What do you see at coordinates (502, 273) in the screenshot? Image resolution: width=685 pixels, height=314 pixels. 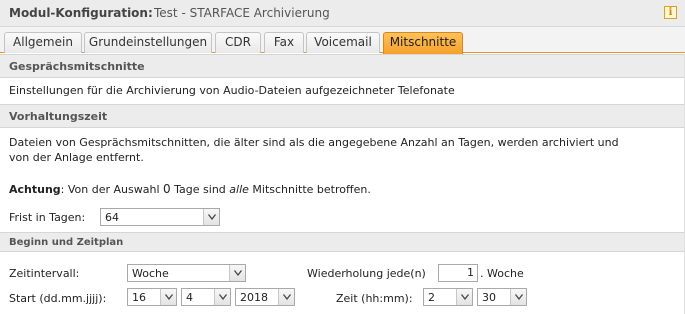 I see `wiederholung-unit: . Woche` at bounding box center [502, 273].